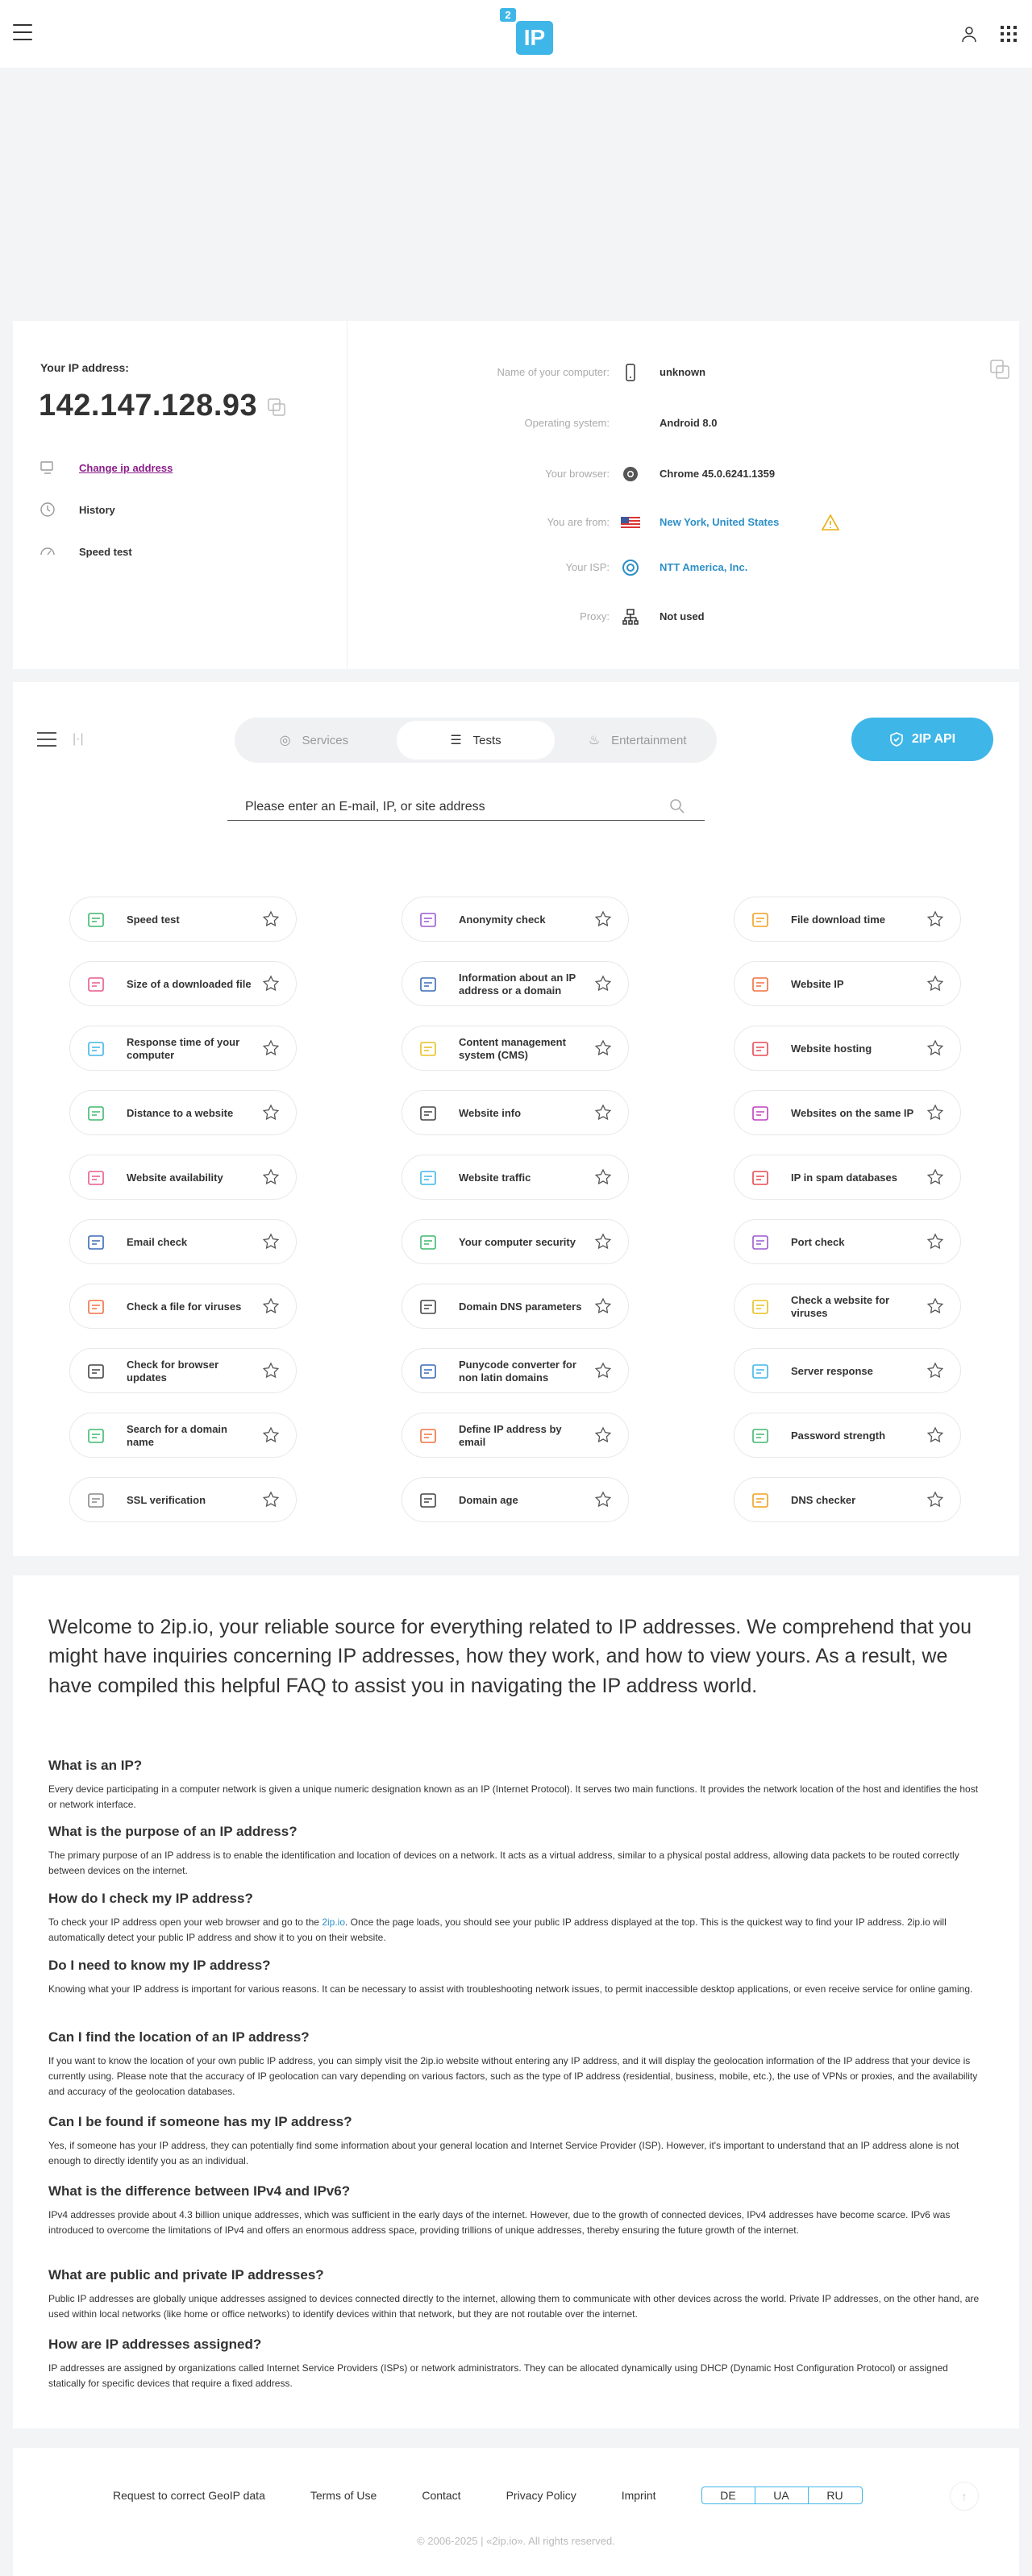 The height and width of the screenshot is (2576, 1032). I want to click on footer-link-contact: Contact, so click(441, 2495).